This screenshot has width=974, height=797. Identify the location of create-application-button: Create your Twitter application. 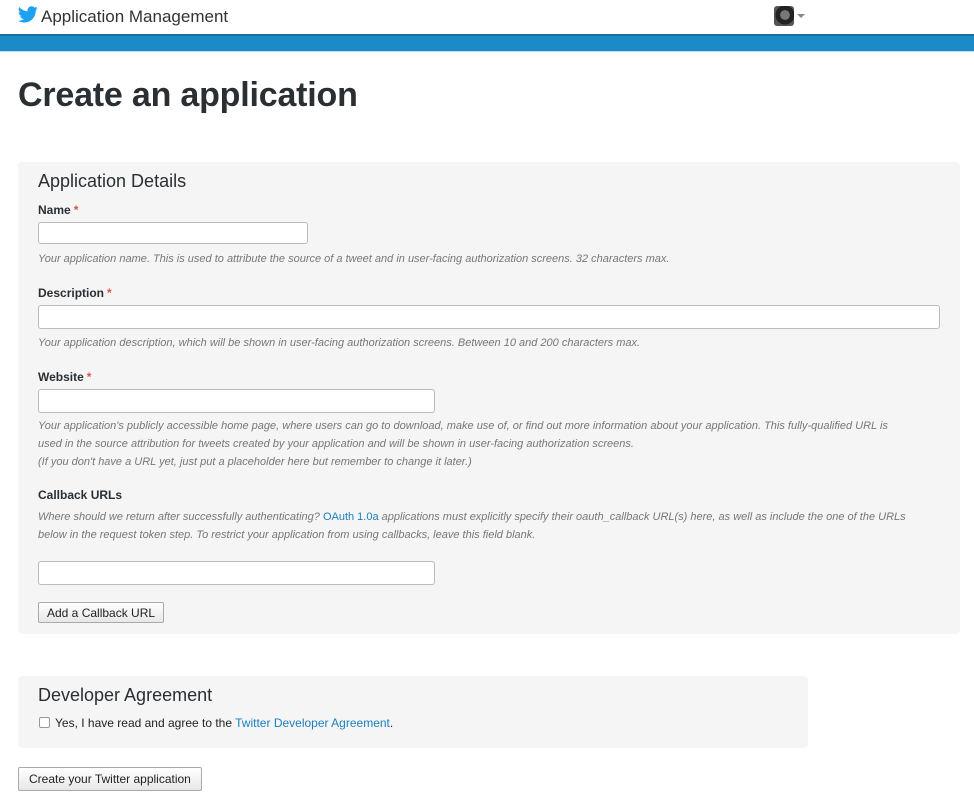
(110, 779).